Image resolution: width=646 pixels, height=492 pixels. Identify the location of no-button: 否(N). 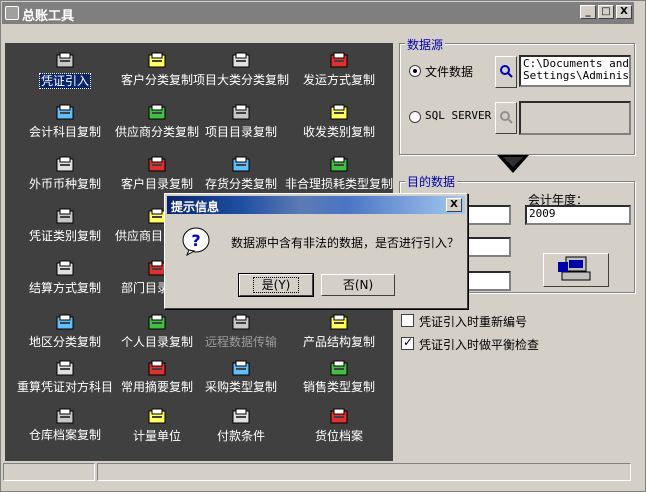
(358, 285).